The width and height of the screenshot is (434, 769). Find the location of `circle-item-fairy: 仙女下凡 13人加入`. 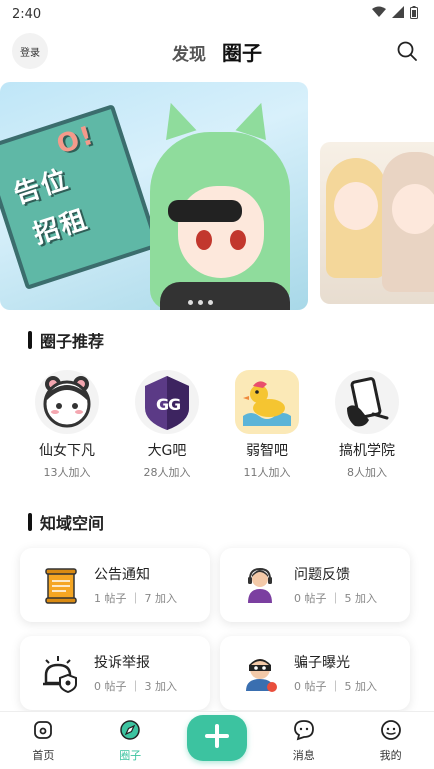

circle-item-fairy: 仙女下凡 13人加入 is located at coordinates (67, 425).